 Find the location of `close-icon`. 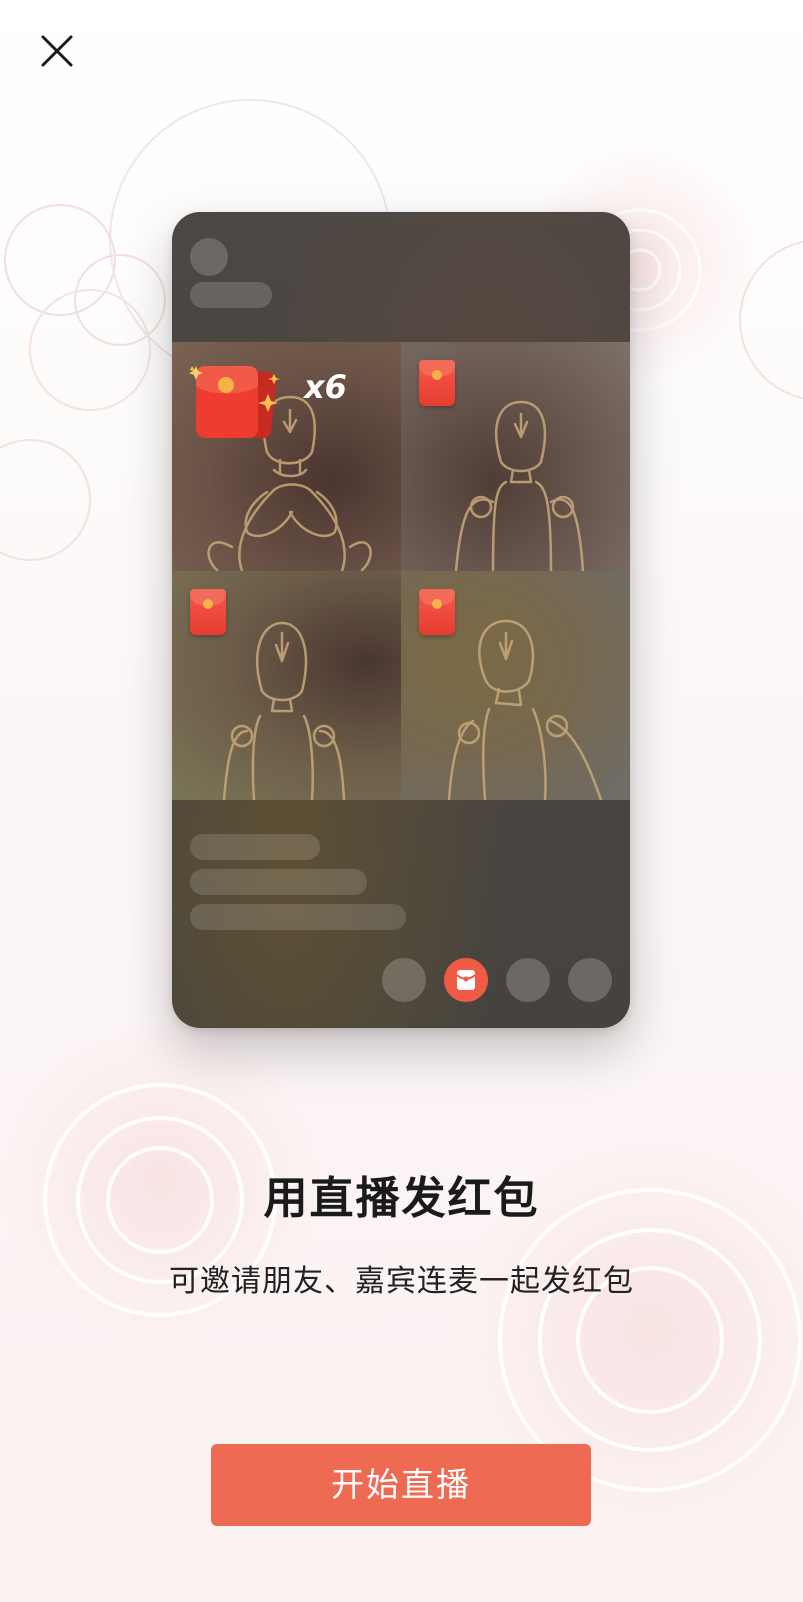

close-icon is located at coordinates (57, 51).